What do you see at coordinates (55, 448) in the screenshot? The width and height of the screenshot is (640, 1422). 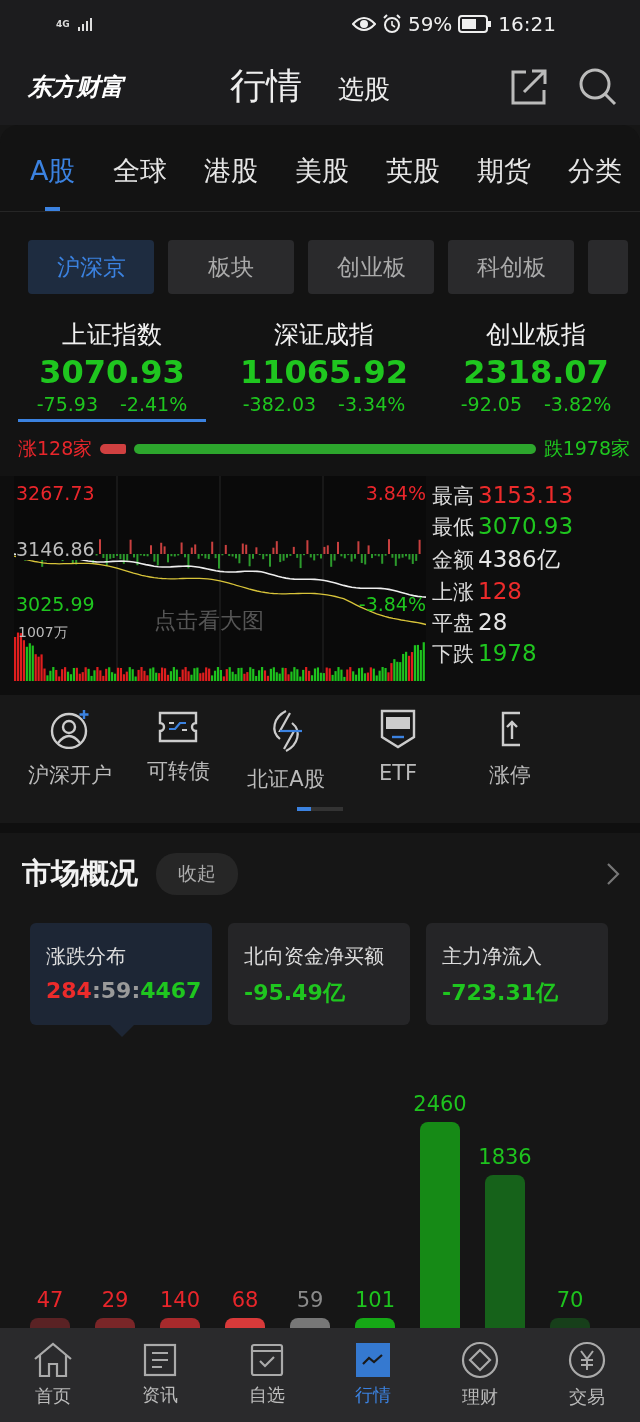 I see `advancers-label: 涨128家` at bounding box center [55, 448].